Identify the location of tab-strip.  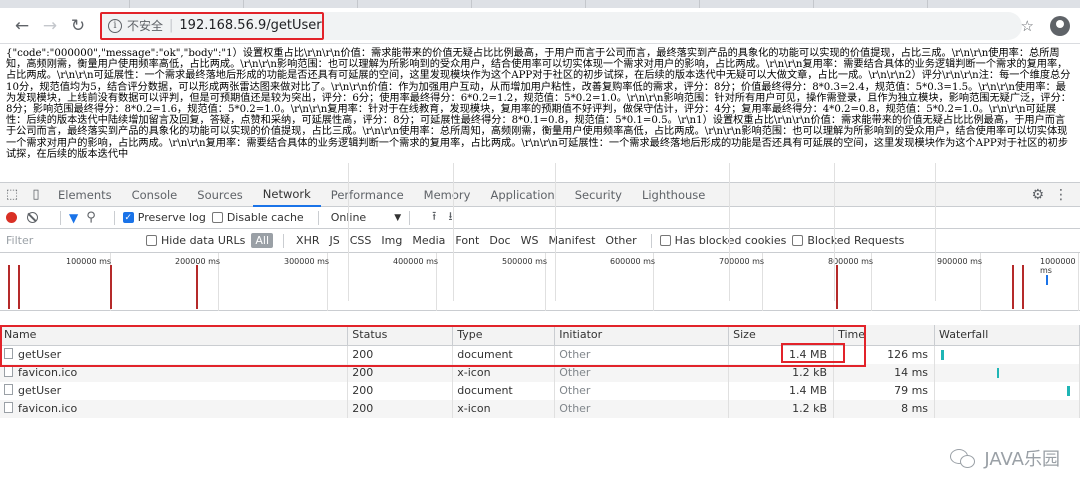
(540, 4).